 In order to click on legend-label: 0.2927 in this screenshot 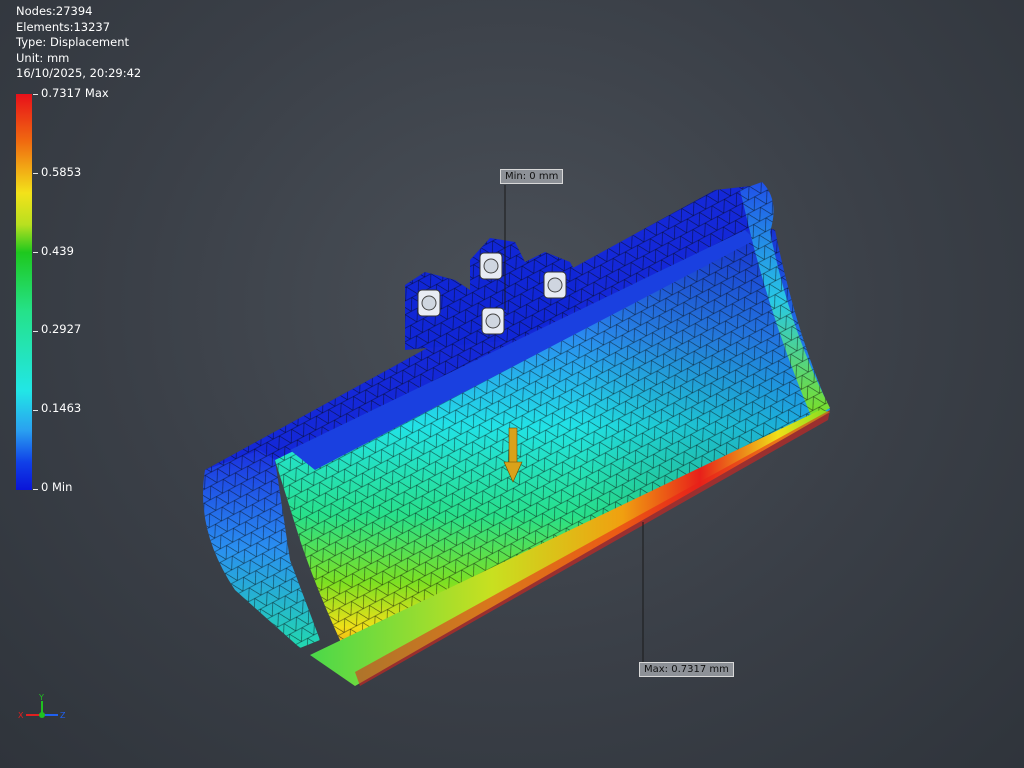, I will do `click(61, 329)`.